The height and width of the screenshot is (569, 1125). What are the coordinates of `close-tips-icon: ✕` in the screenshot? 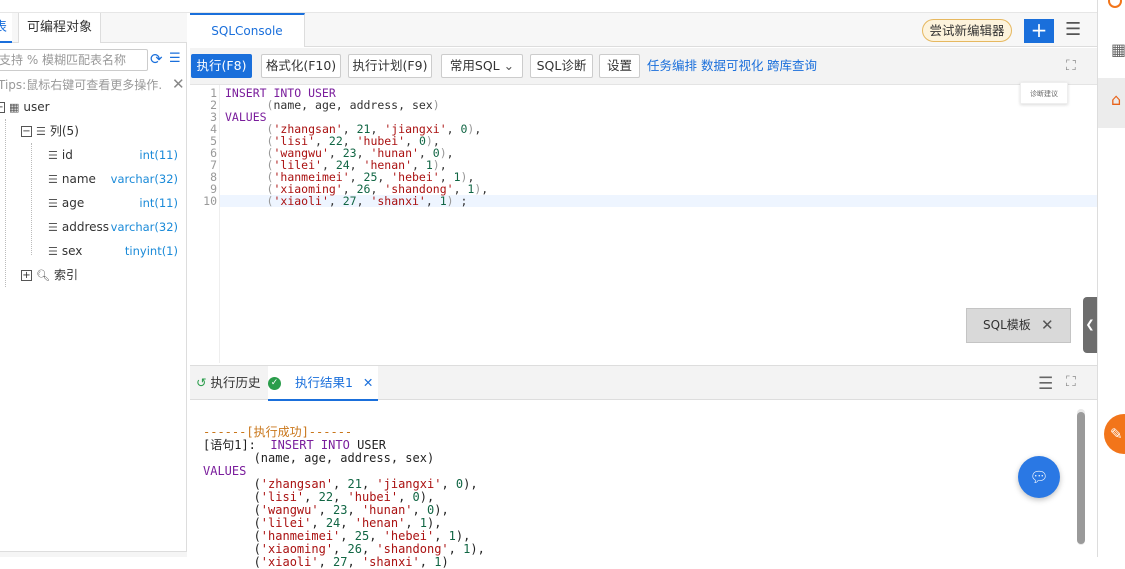 It's located at (178, 84).